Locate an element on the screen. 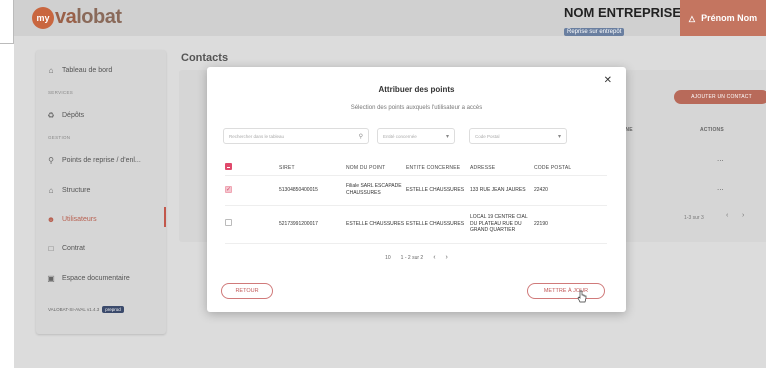 The height and width of the screenshot is (368, 766). version-text: VALOBAT-SI-AVAL v1.4.3 is located at coordinates (74, 309).